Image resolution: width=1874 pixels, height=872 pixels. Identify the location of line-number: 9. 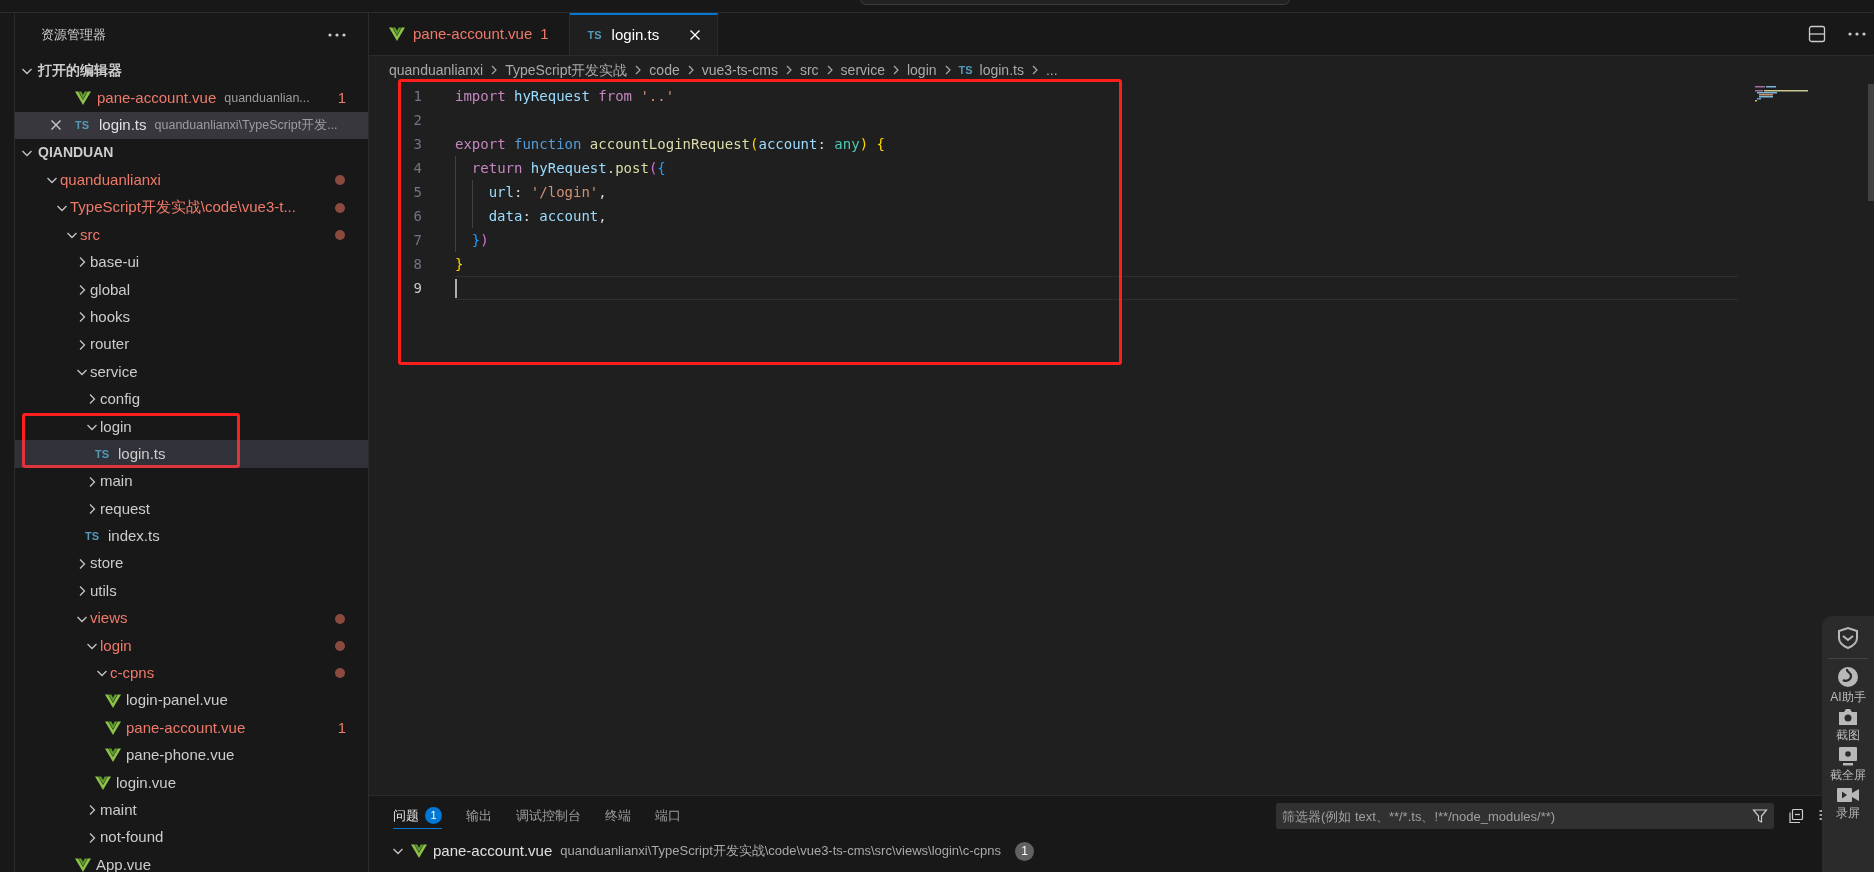
(417, 288).